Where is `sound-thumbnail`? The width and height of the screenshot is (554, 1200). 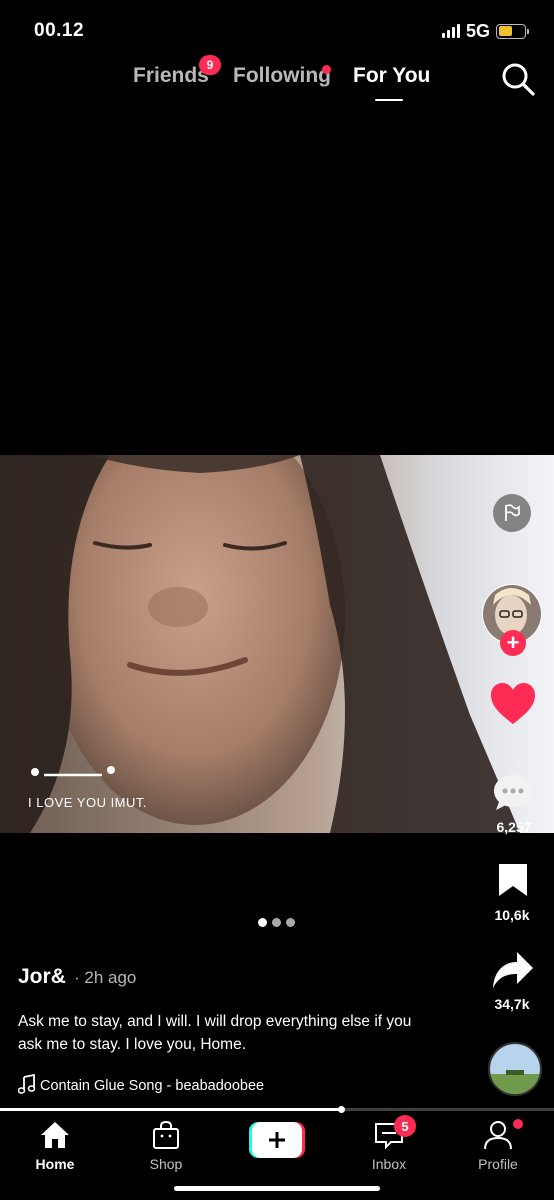
sound-thumbnail is located at coordinates (515, 1069).